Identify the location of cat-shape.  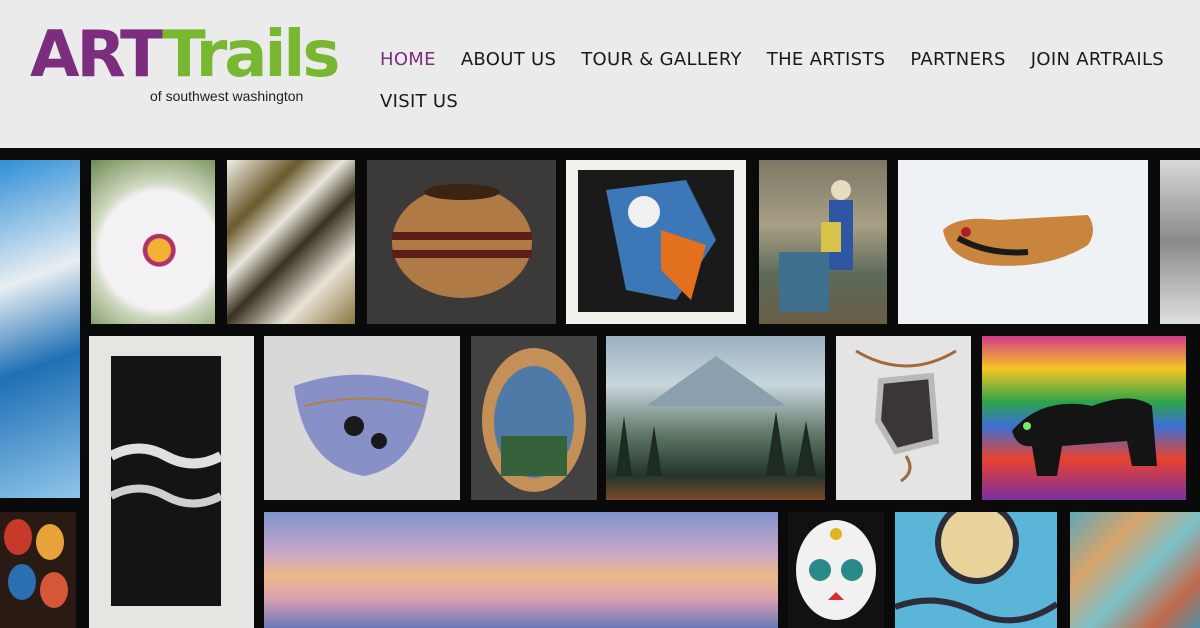
(1084, 437).